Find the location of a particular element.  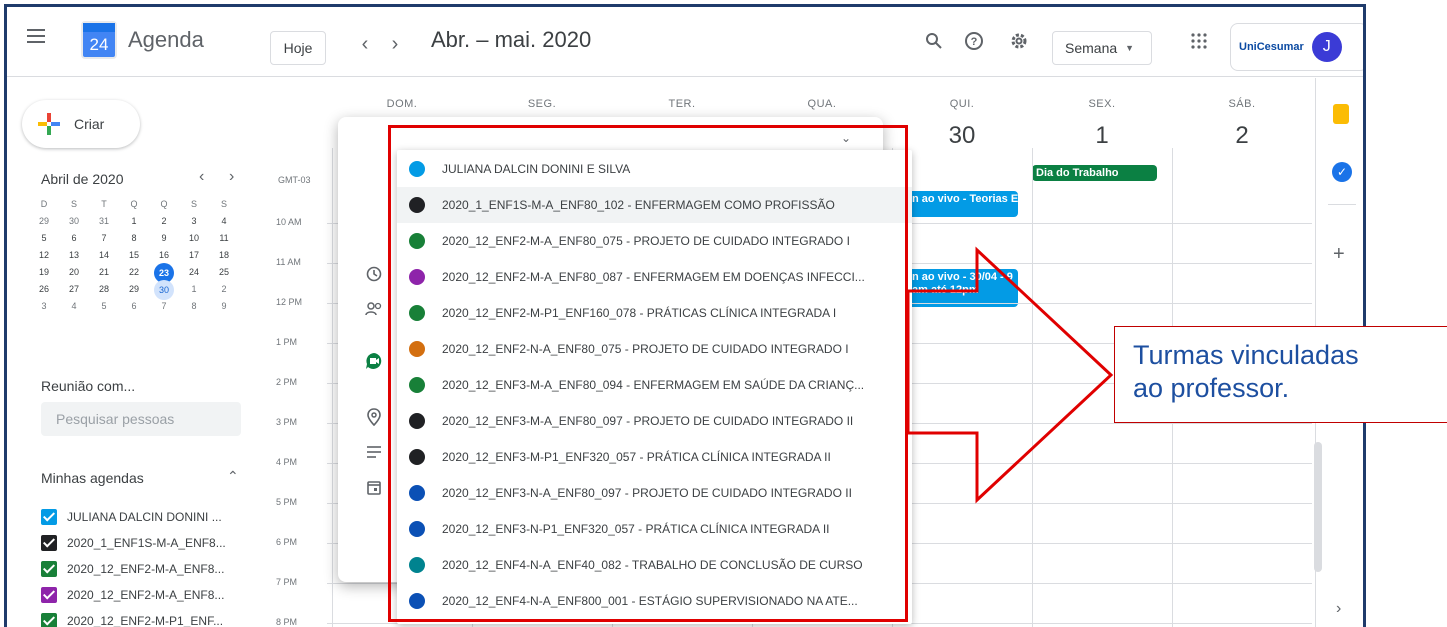

mini-calendar-day: 26 is located at coordinates (44, 289).